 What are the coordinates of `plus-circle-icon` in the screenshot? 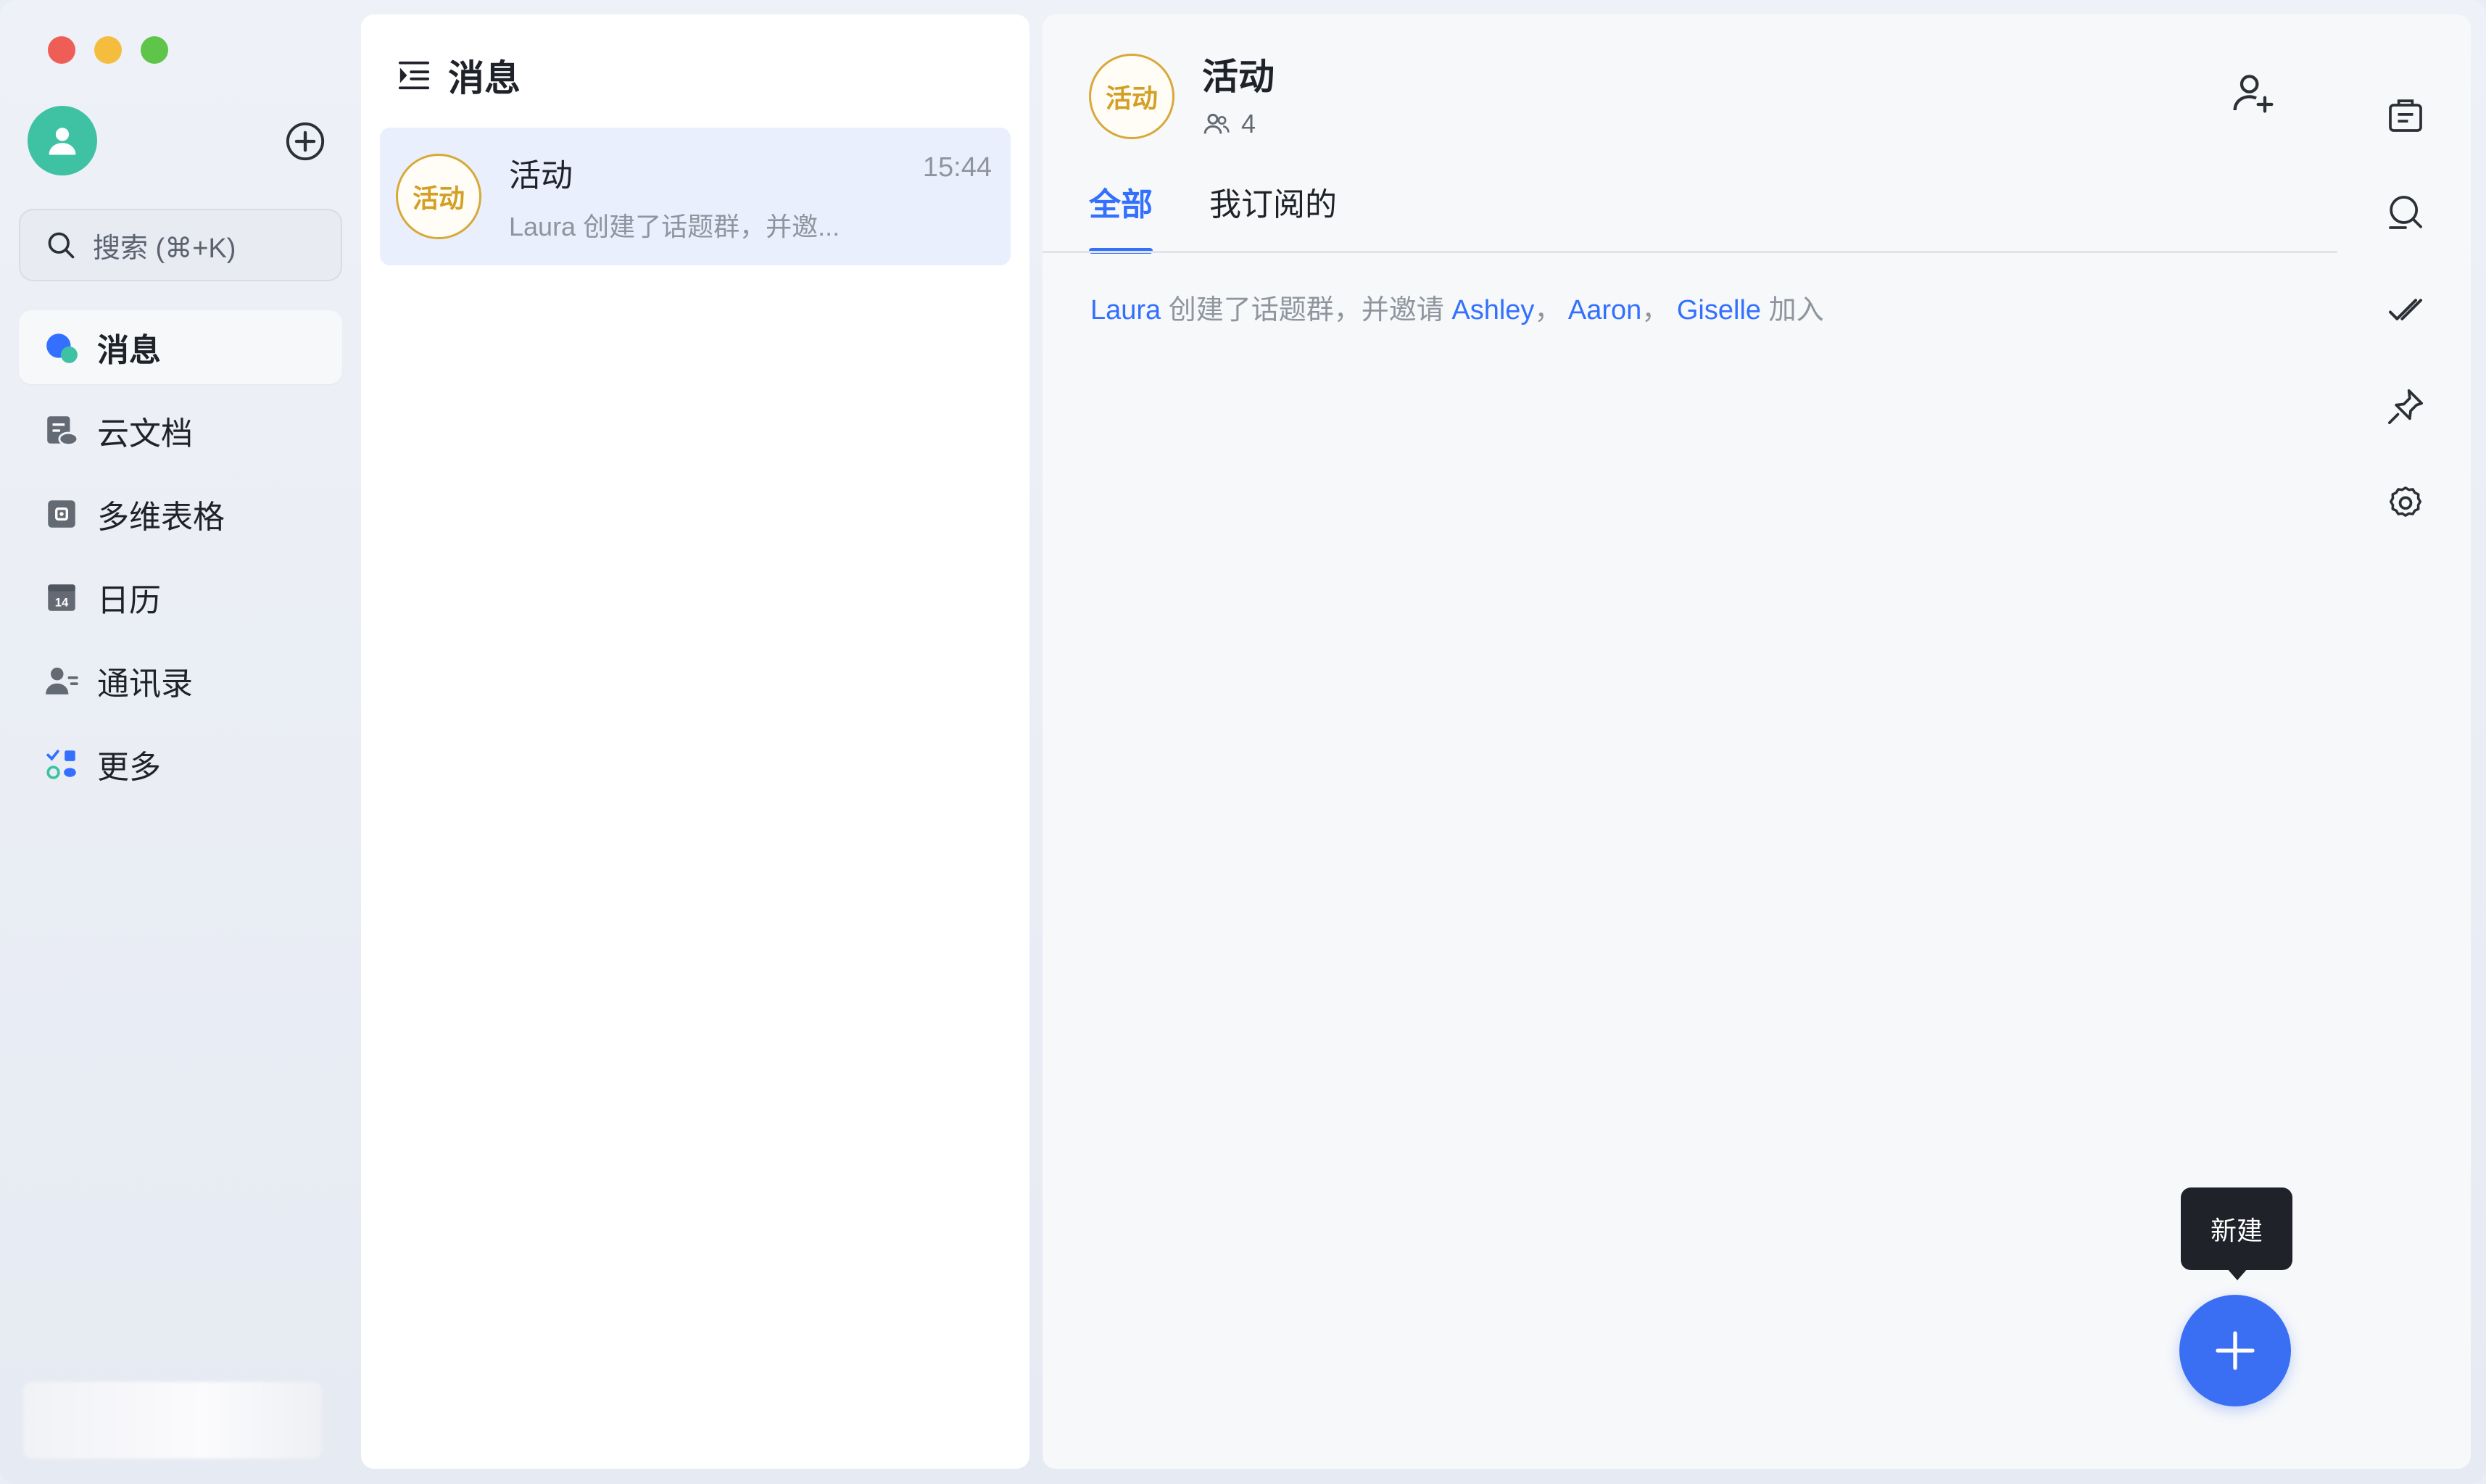 It's located at (305, 141).